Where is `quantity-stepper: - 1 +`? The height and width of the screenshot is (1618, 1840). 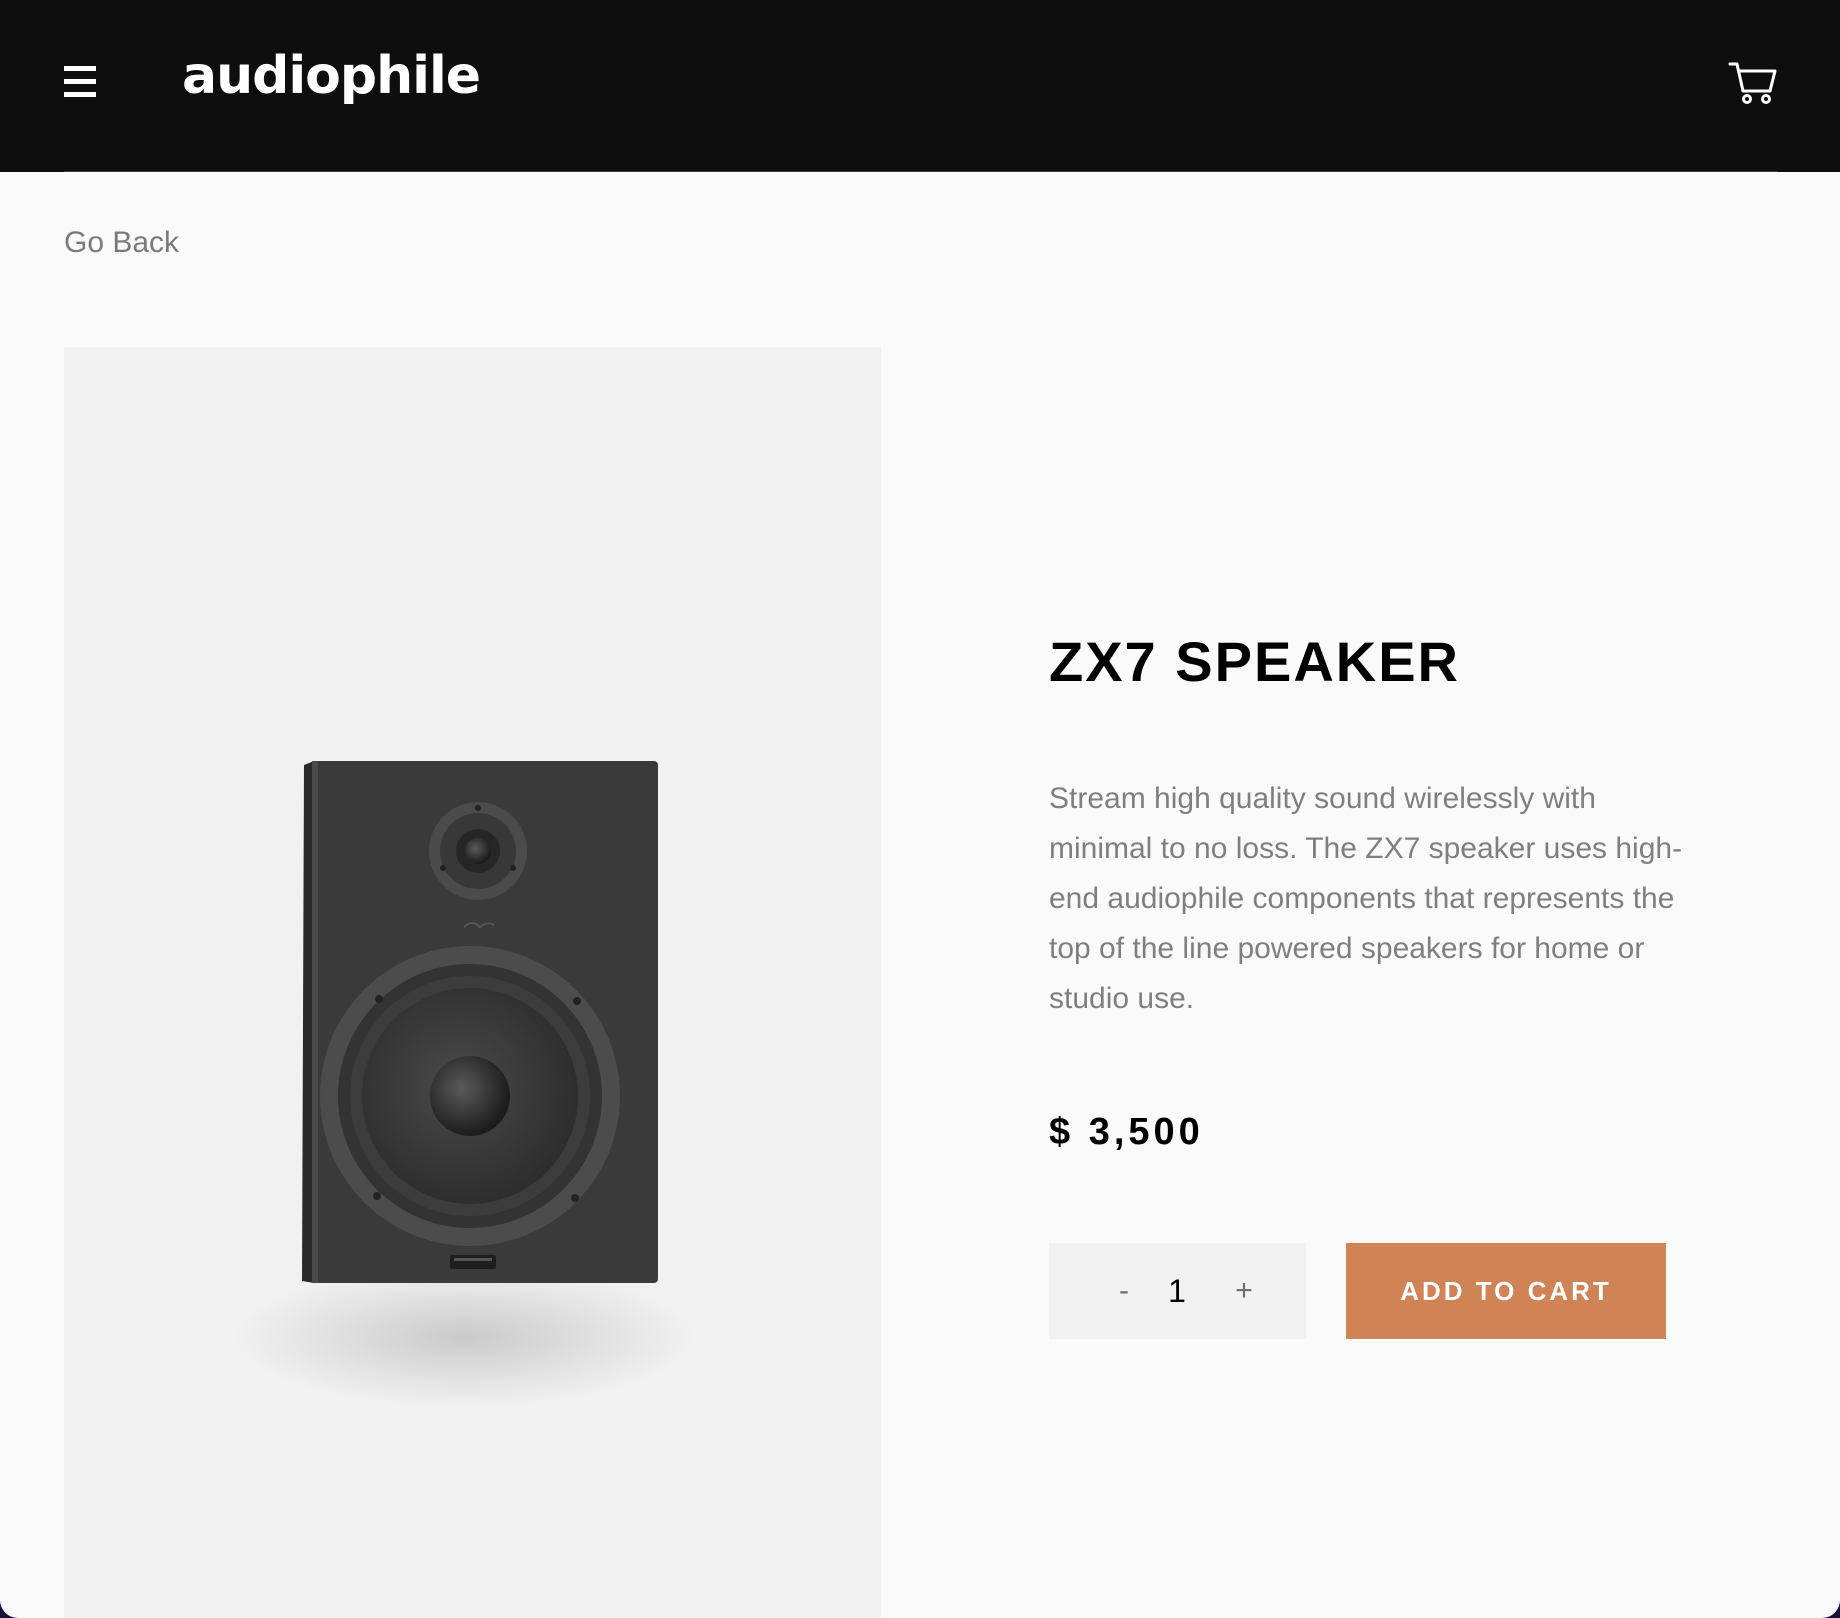
quantity-stepper: - 1 + is located at coordinates (1177, 1291).